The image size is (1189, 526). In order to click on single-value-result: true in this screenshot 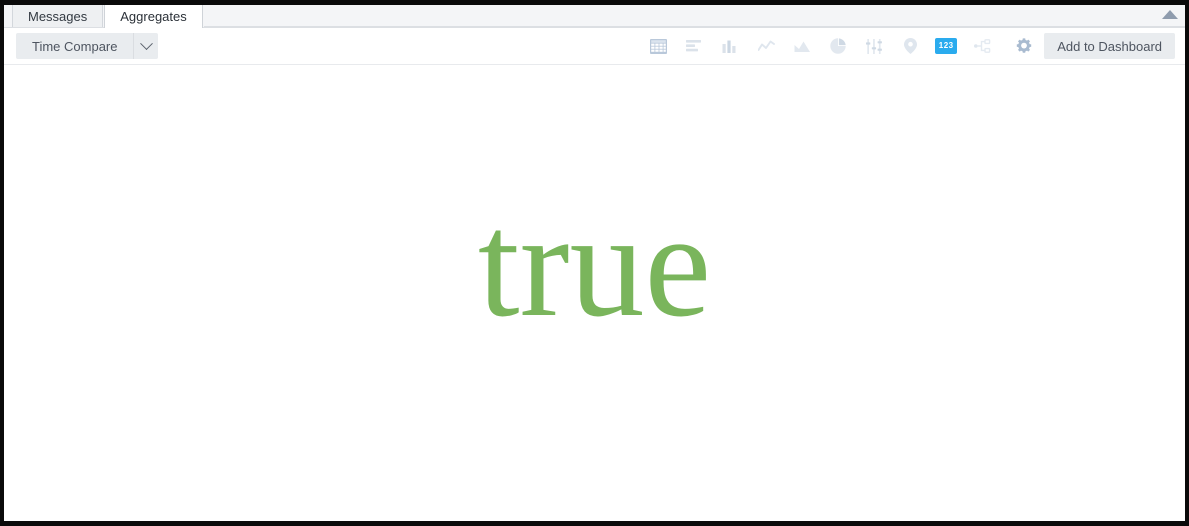, I will do `click(594, 264)`.